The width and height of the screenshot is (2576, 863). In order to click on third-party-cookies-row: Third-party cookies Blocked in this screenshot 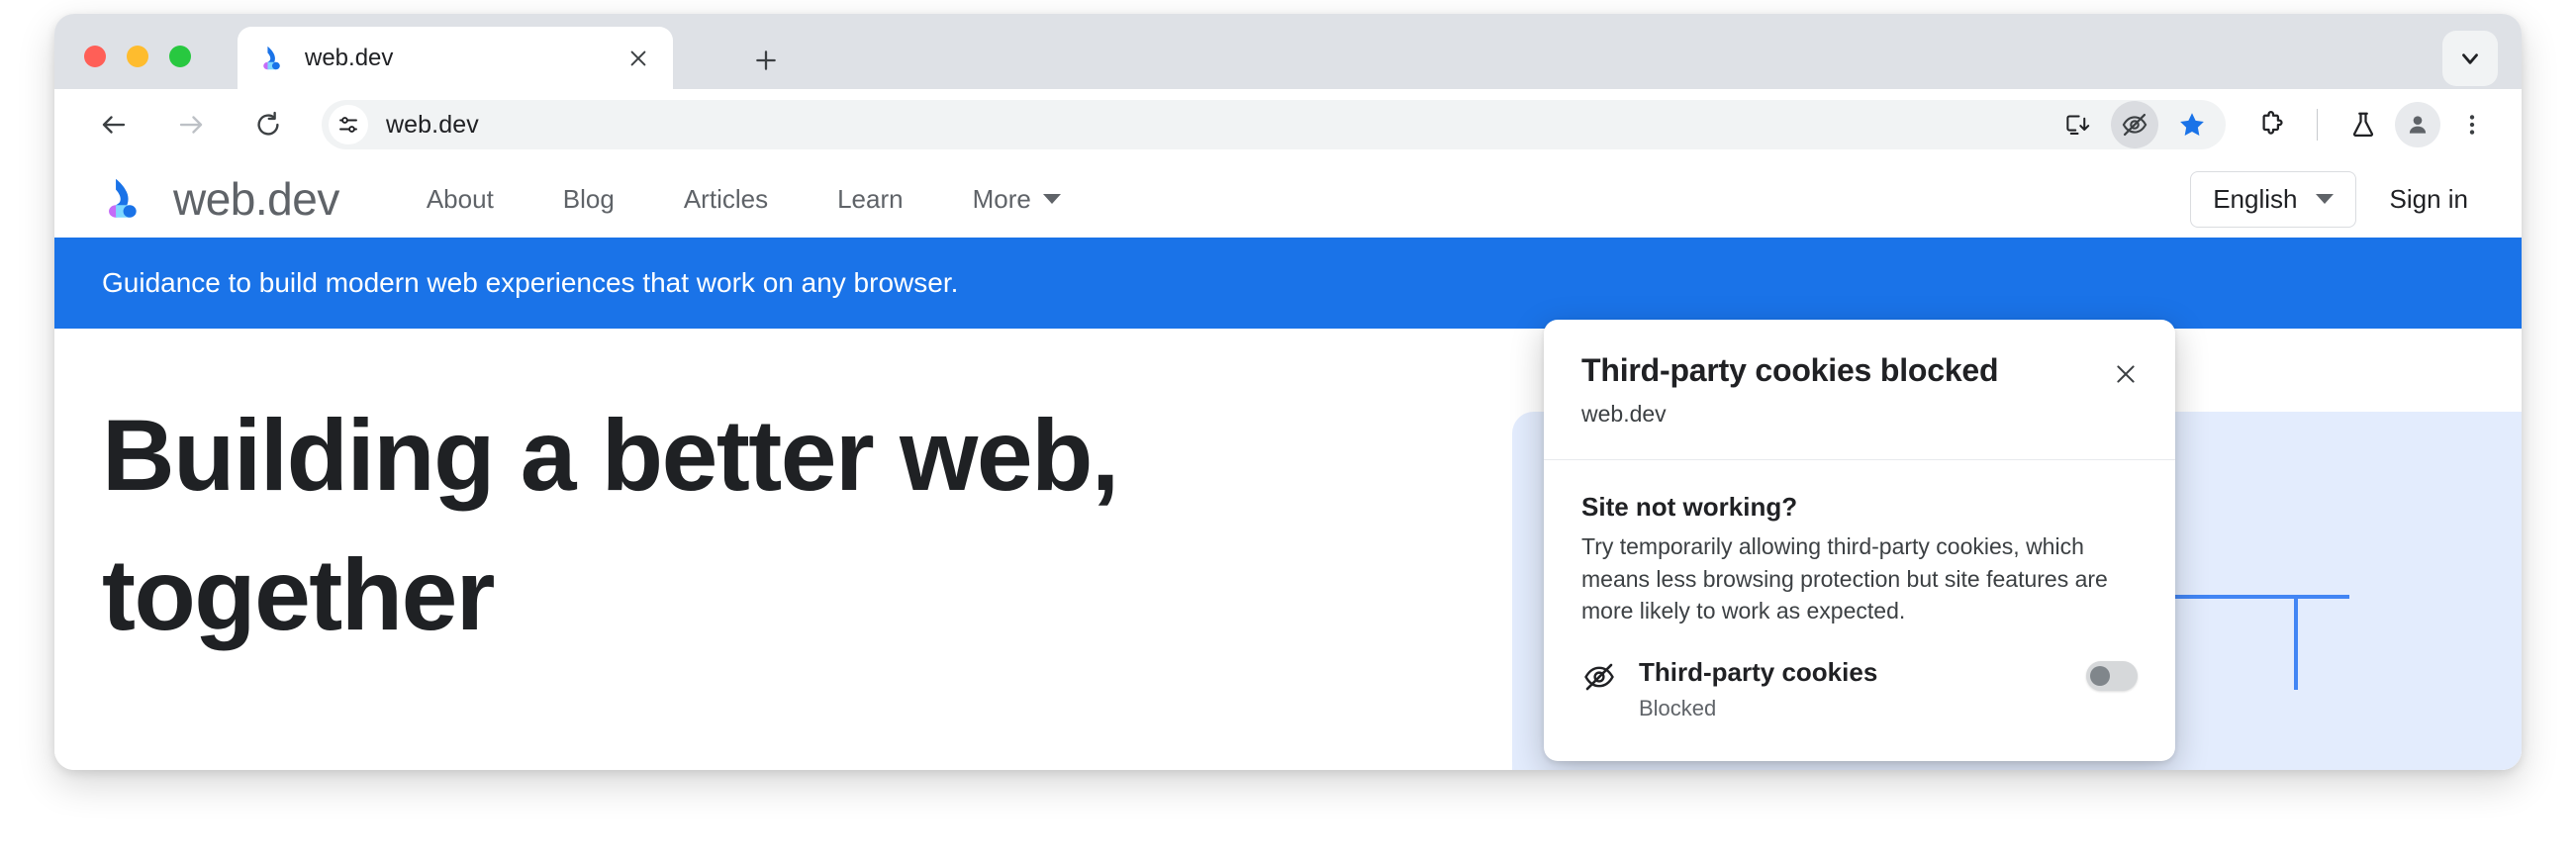, I will do `click(1859, 694)`.